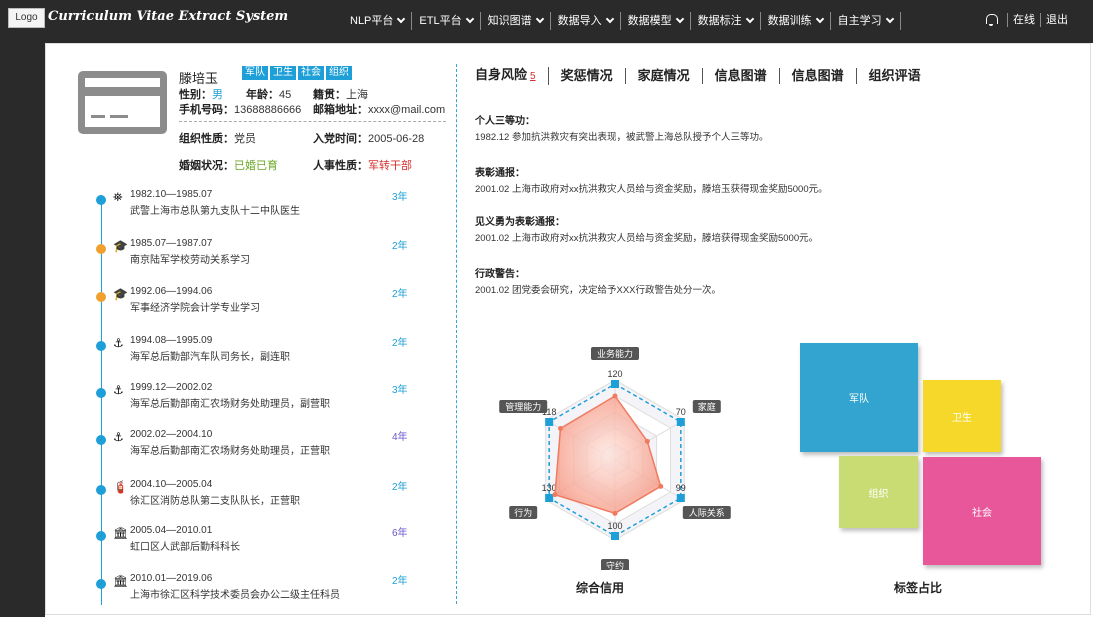 The image size is (1093, 617). I want to click on timeline-description: 徐汇区消防总队第二支队队长，正营职, so click(215, 501).